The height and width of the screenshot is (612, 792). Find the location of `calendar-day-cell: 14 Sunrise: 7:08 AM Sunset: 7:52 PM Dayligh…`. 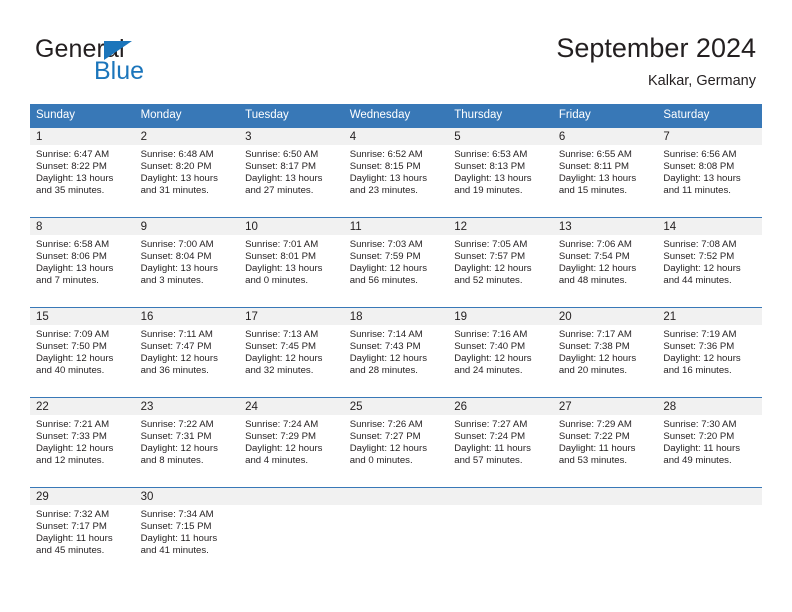

calendar-day-cell: 14 Sunrise: 7:08 AM Sunset: 7:52 PM Dayligh… is located at coordinates (709, 262).